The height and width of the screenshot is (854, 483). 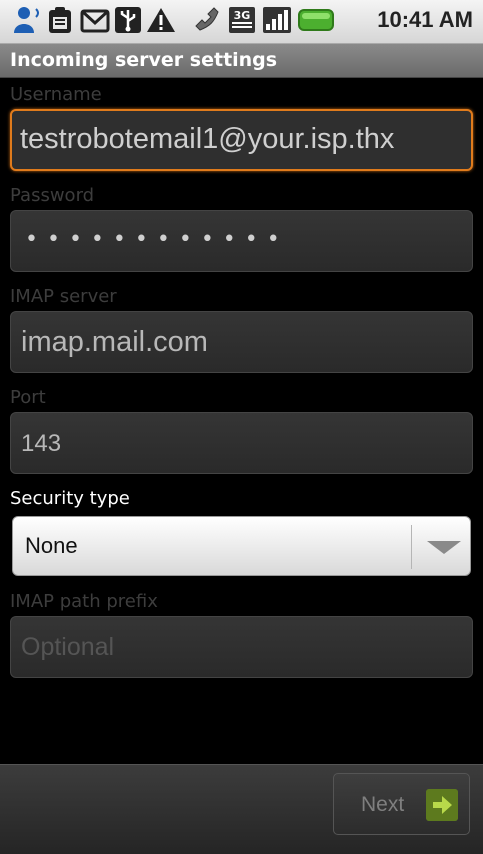 What do you see at coordinates (28, 397) in the screenshot?
I see `port-label: Port` at bounding box center [28, 397].